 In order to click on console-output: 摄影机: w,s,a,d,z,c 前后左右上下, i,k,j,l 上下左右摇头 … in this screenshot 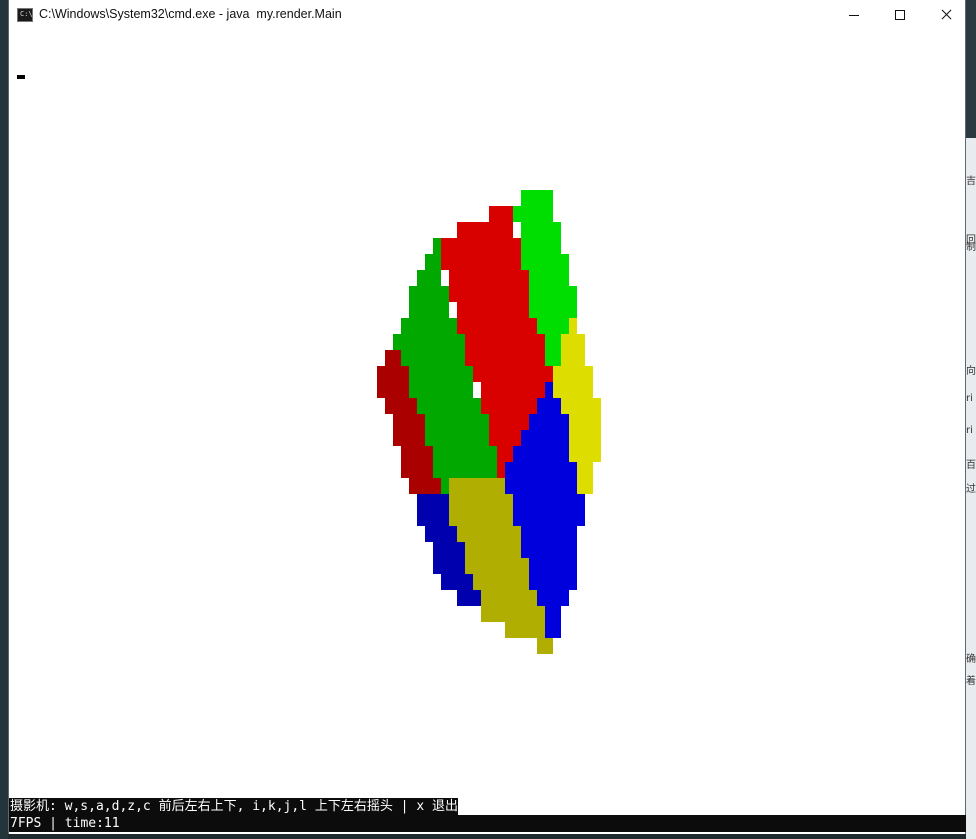, I will do `click(487, 816)`.